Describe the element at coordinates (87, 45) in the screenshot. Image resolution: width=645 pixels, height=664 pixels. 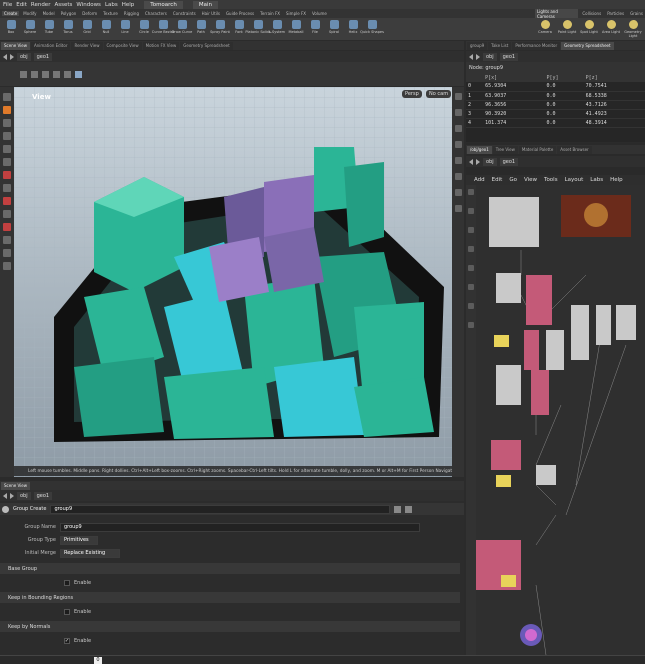
I see `tab-render-view: Render View` at that location.